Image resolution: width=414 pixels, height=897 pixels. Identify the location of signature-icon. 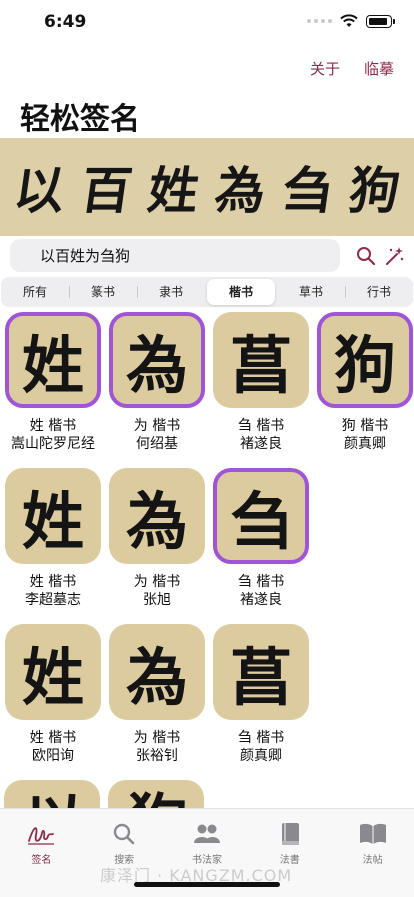
(41, 836).